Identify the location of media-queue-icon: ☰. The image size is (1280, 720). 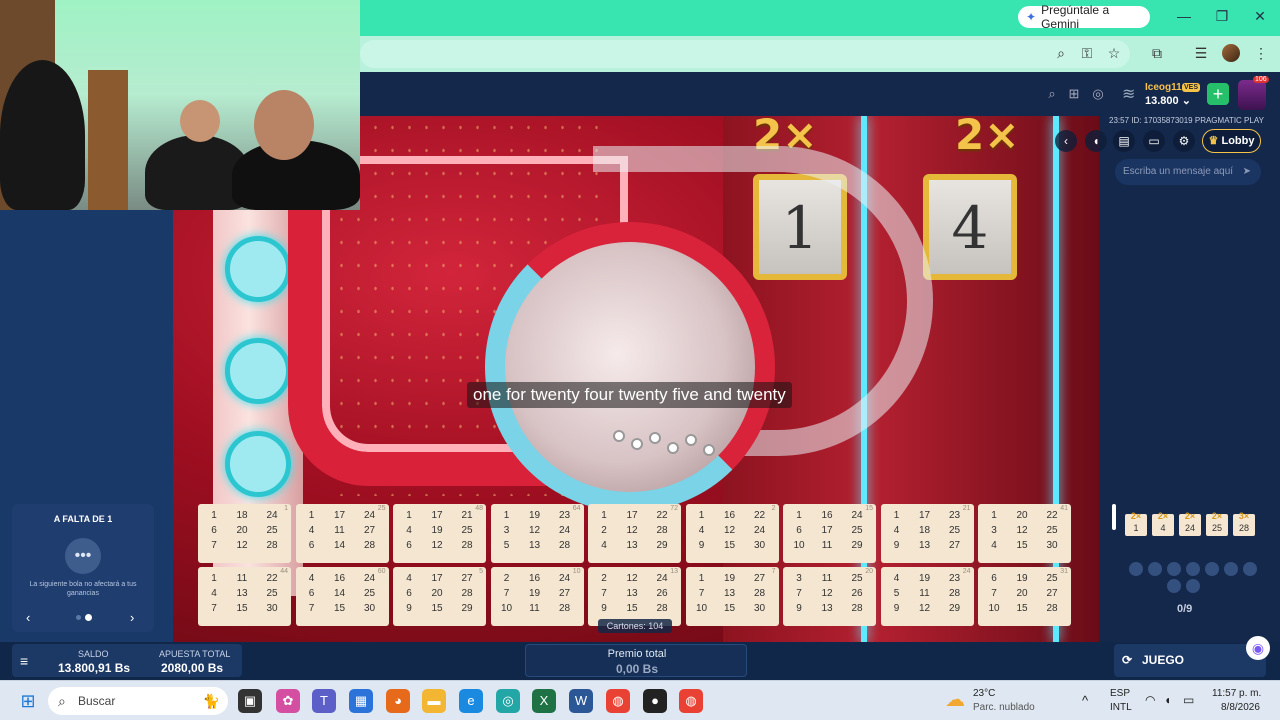
(1201, 53).